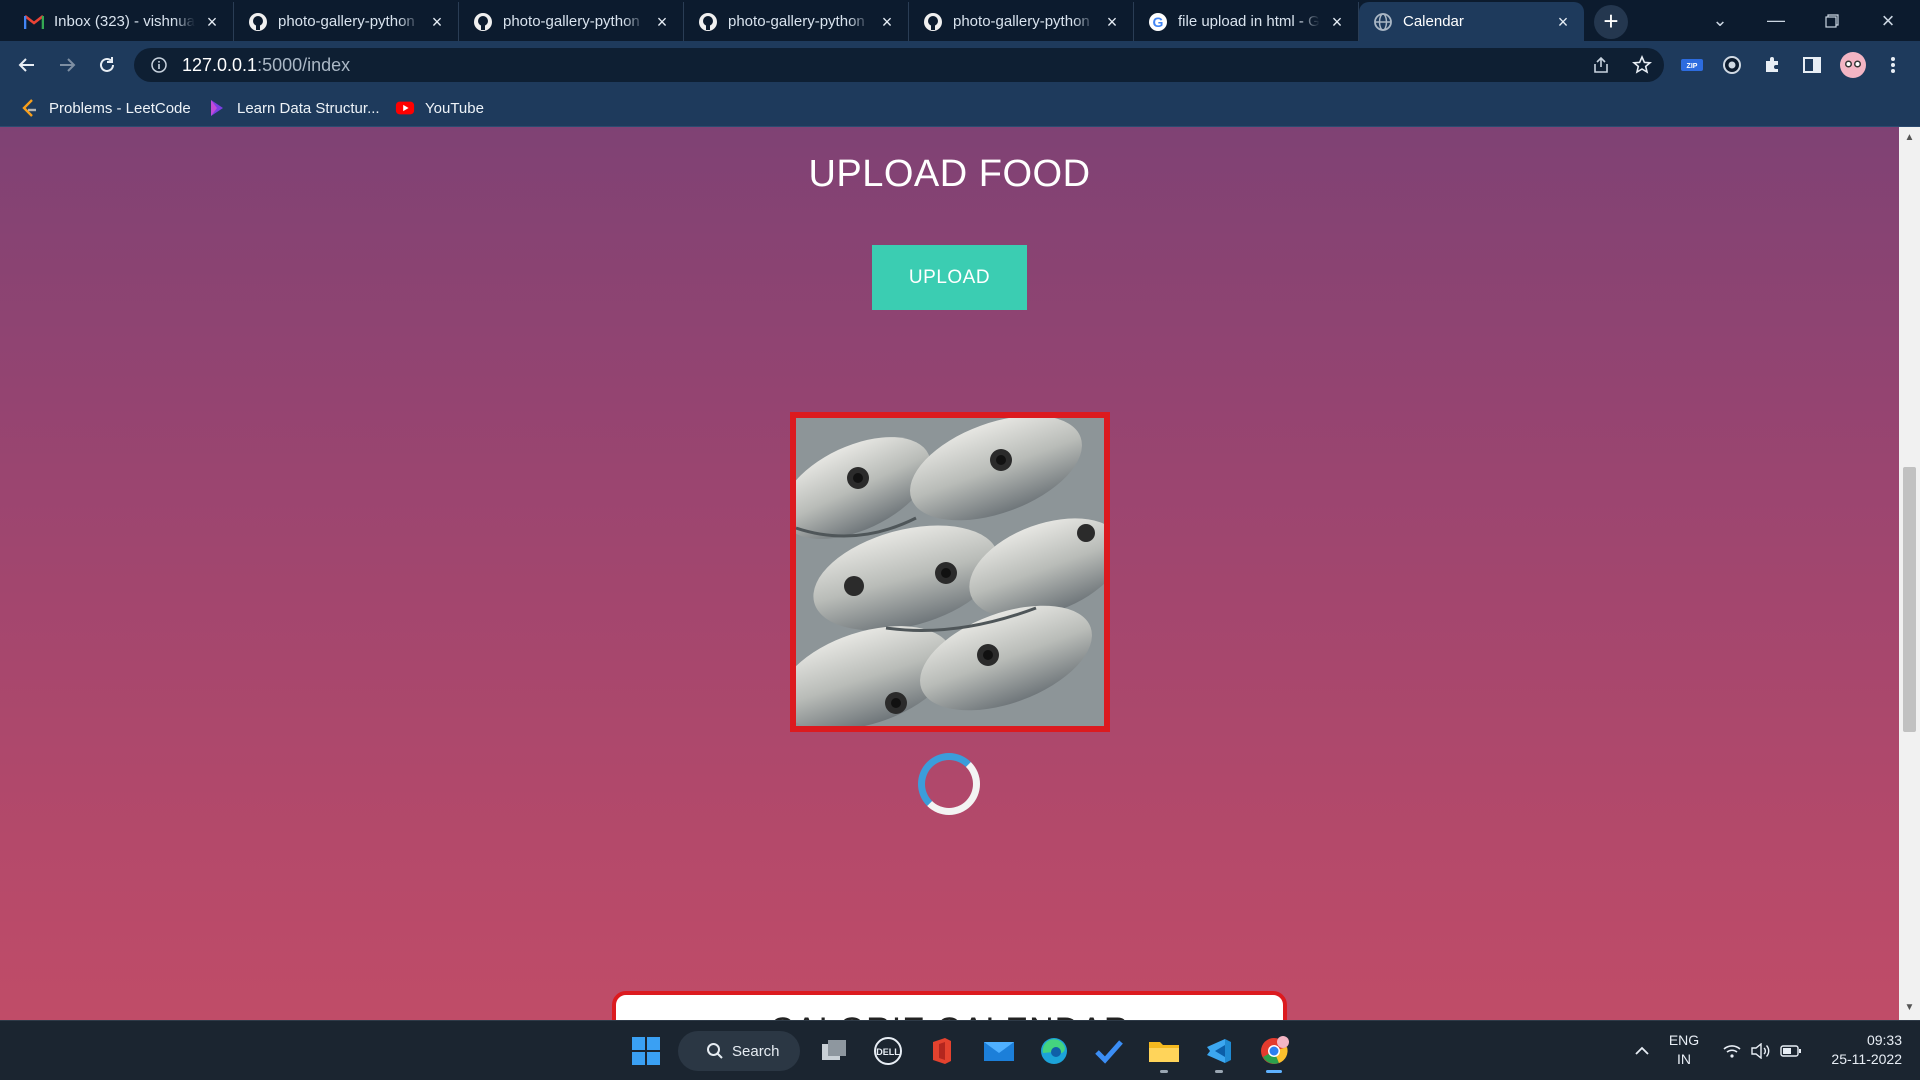 The image size is (1920, 1080). Describe the element at coordinates (834, 1051) in the screenshot. I see `task-view-icon` at that location.